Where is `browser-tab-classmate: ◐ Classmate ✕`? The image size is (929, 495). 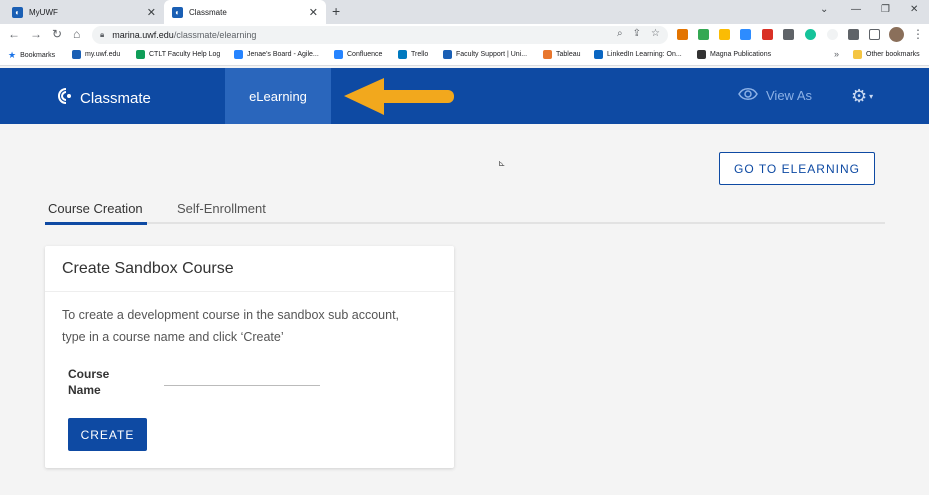
browser-tab-classmate: ◐ Classmate ✕ is located at coordinates (245, 12).